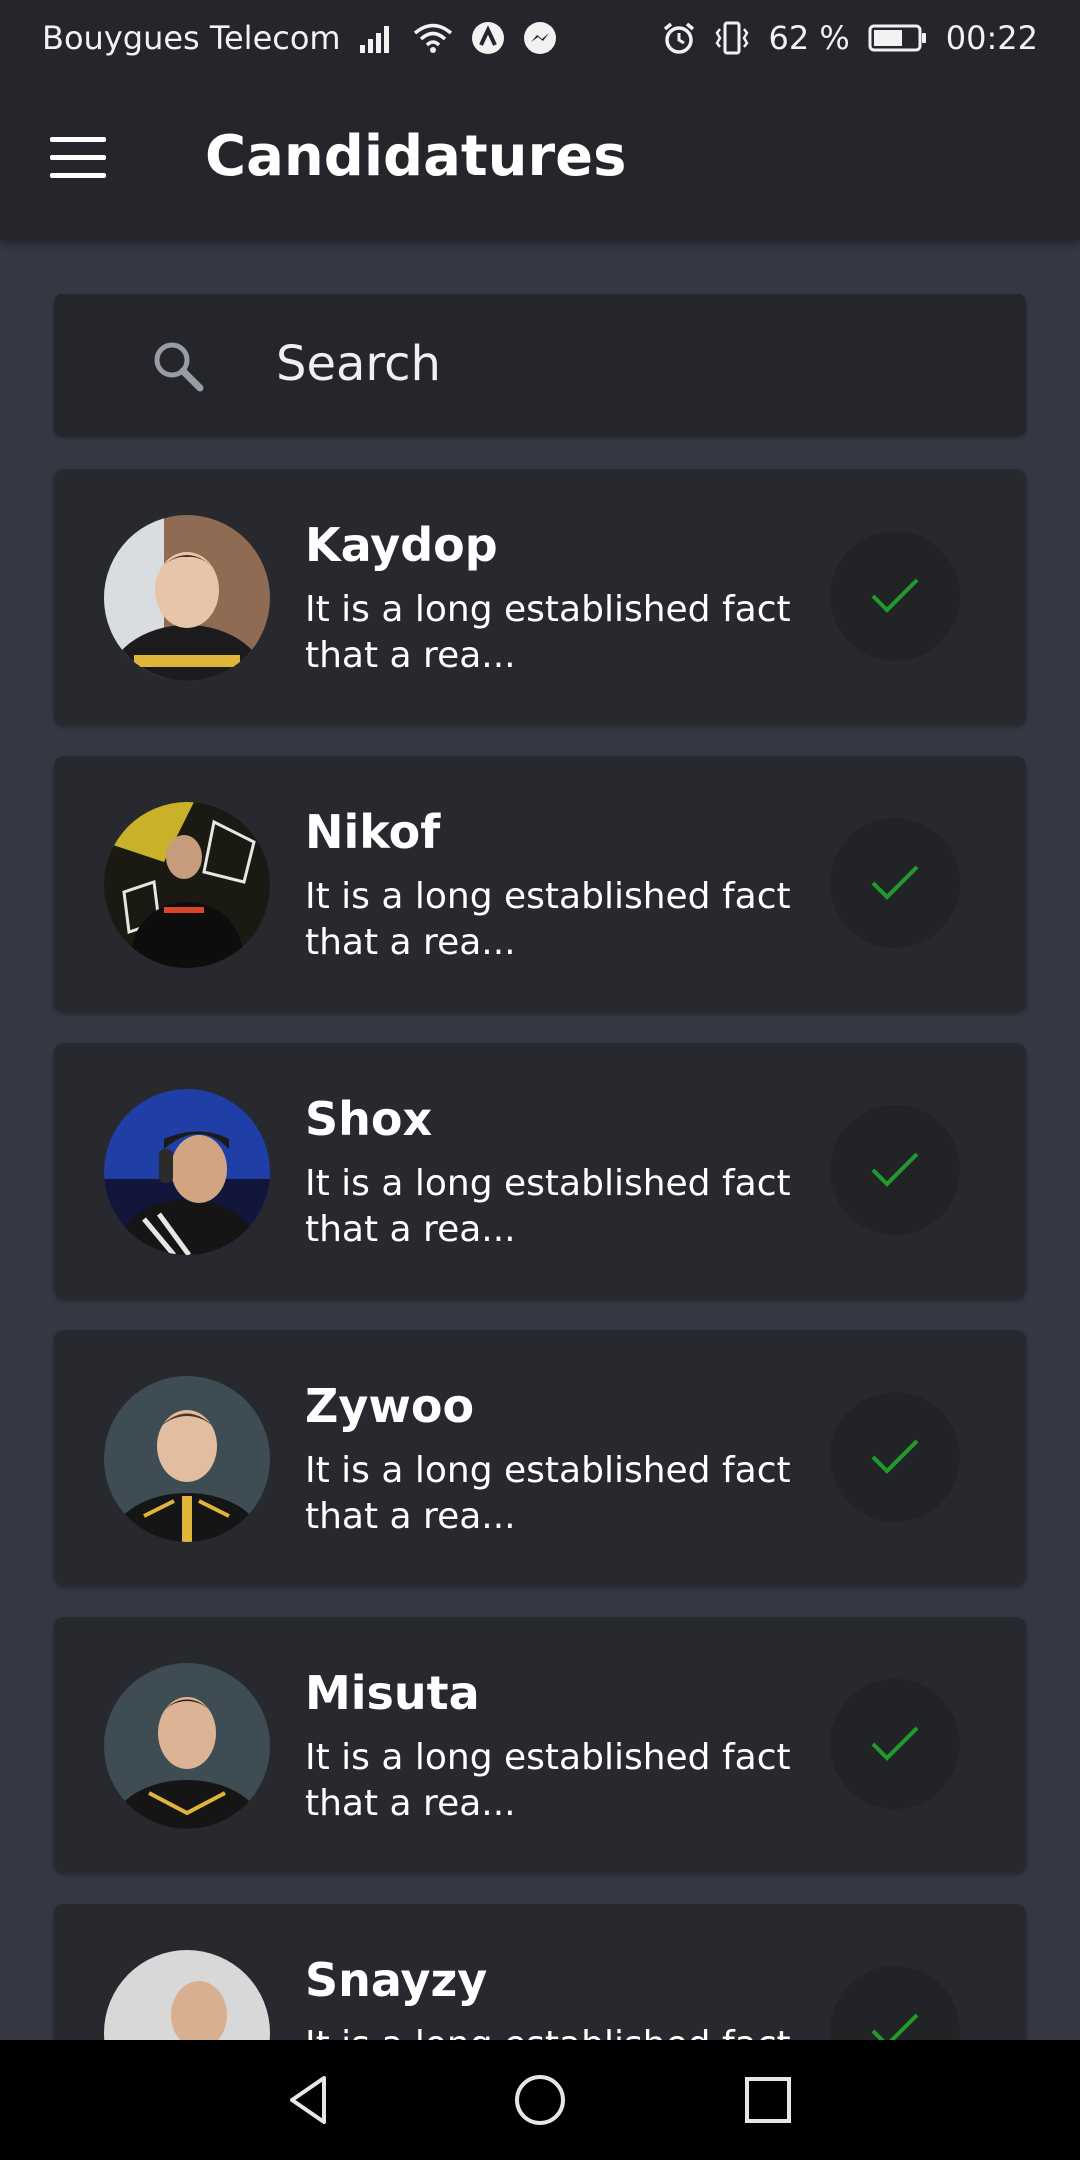 The height and width of the screenshot is (2160, 1080). Describe the element at coordinates (991, 37) in the screenshot. I see `clock: 00:22` at that location.